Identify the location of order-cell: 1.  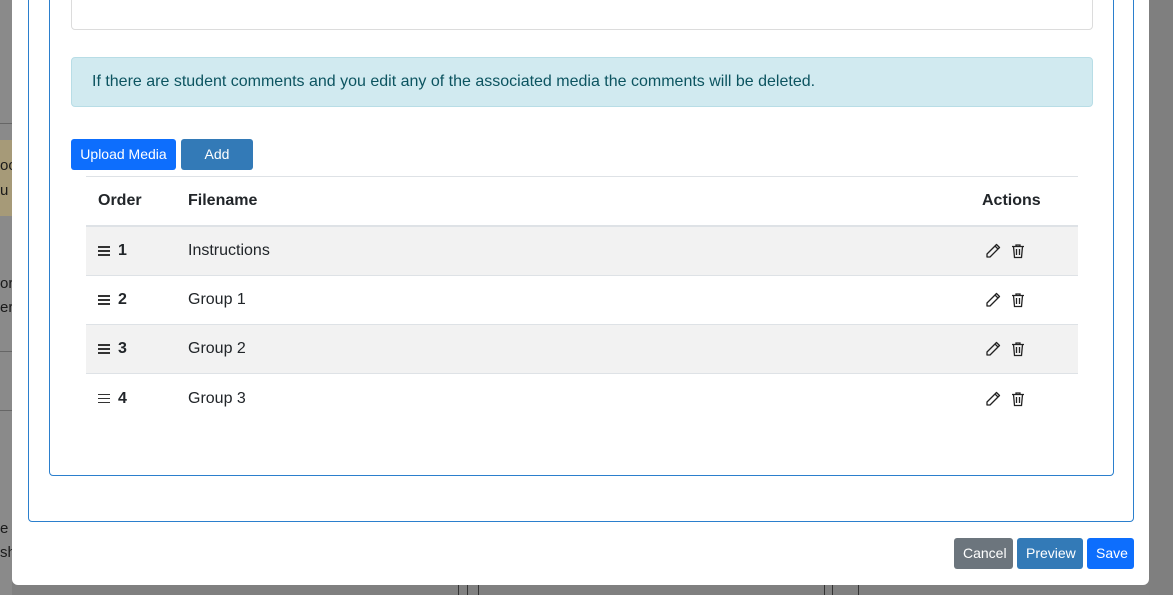
(112, 251).